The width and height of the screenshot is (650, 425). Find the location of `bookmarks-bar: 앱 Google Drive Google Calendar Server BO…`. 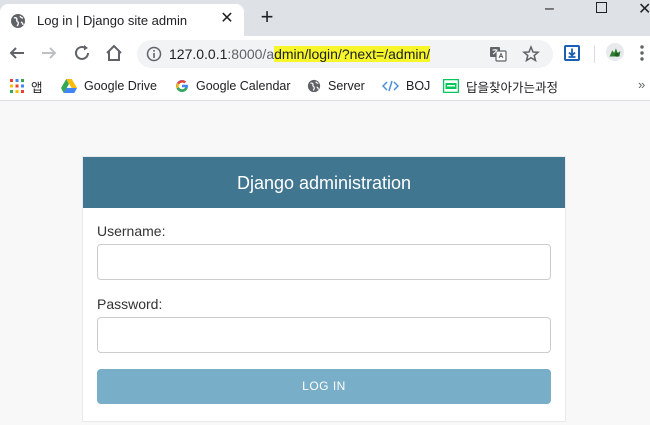

bookmarks-bar: 앱 Google Drive Google Calendar Server BO… is located at coordinates (325, 86).